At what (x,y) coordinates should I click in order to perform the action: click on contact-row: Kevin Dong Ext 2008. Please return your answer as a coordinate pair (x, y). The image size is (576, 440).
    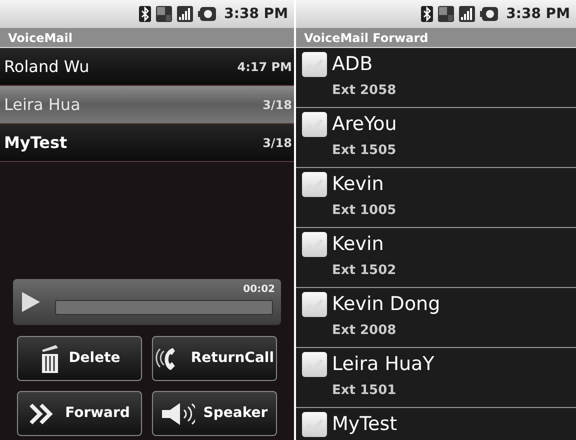
    Looking at the image, I should click on (436, 318).